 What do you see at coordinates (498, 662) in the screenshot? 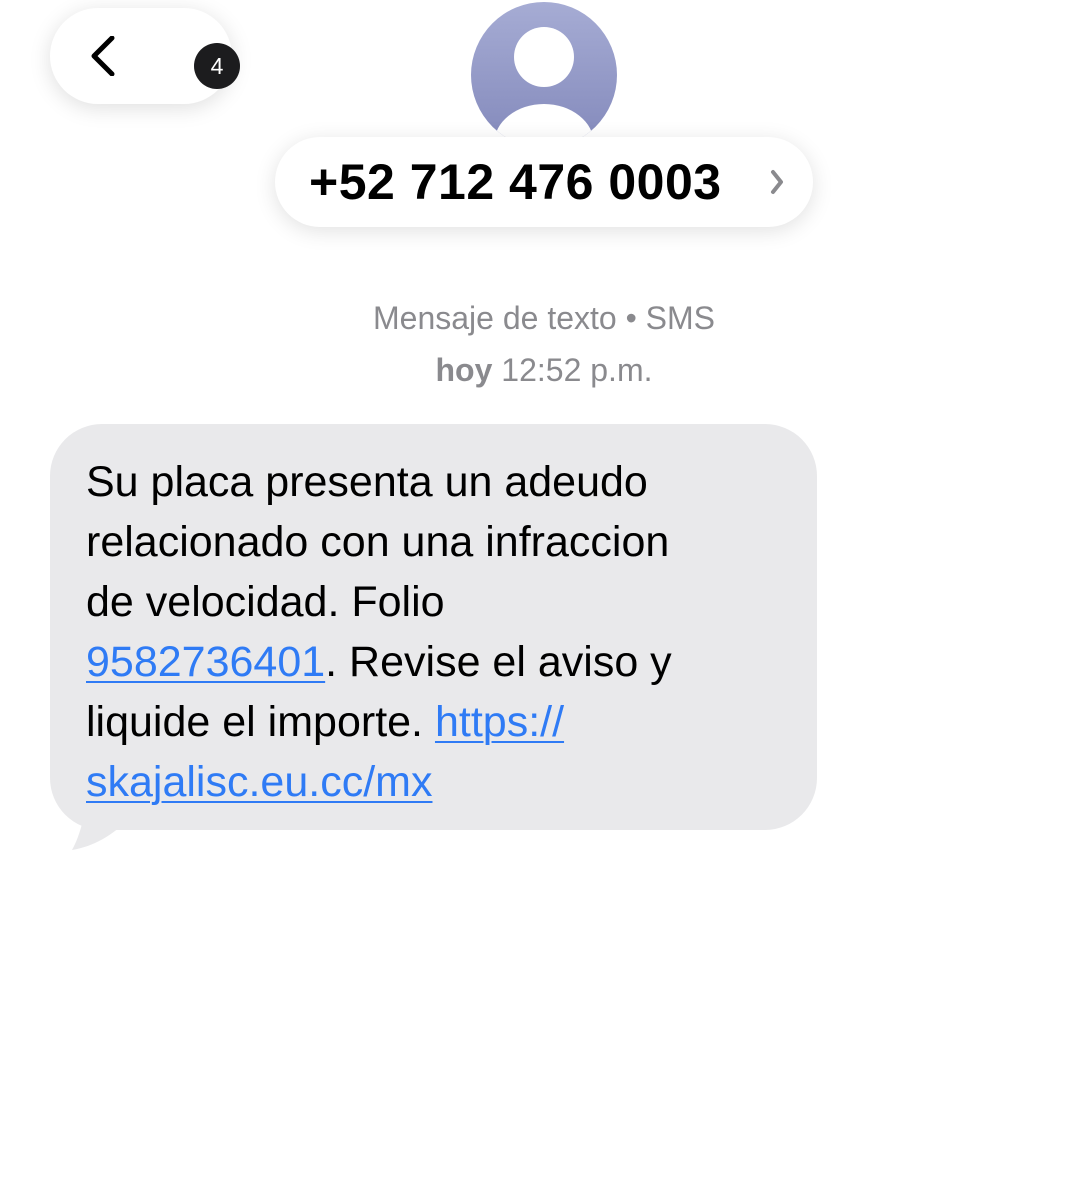
I see `message-text-segment: . Revise el aviso y` at bounding box center [498, 662].